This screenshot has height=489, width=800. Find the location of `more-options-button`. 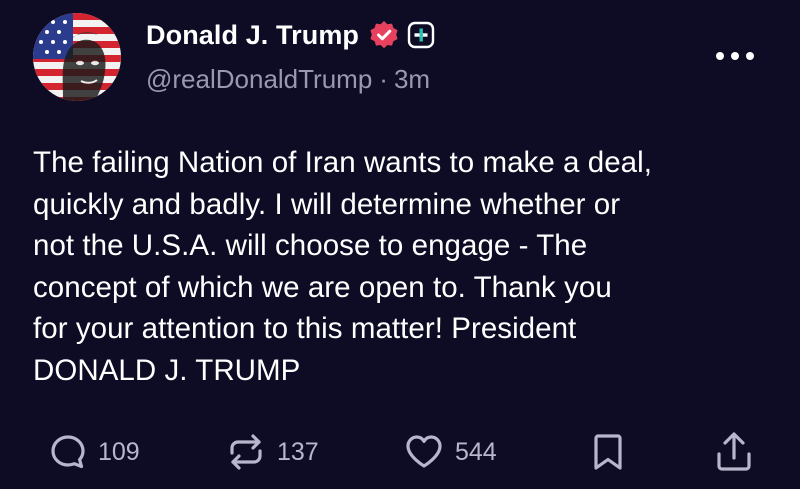

more-options-button is located at coordinates (735, 56).